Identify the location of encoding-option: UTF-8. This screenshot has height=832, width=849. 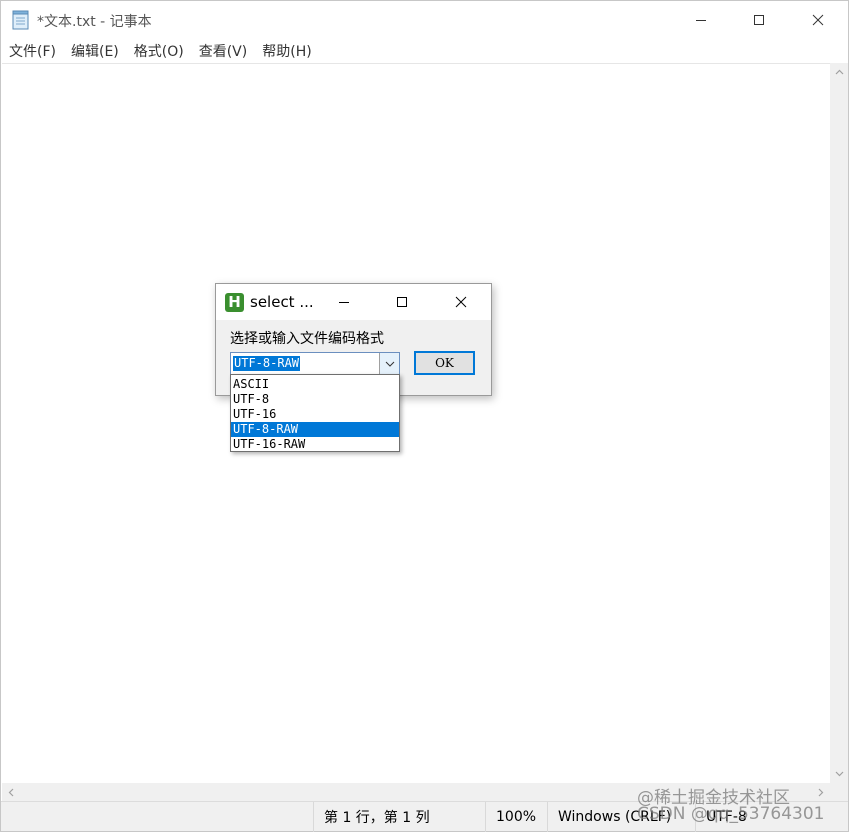
(315, 399).